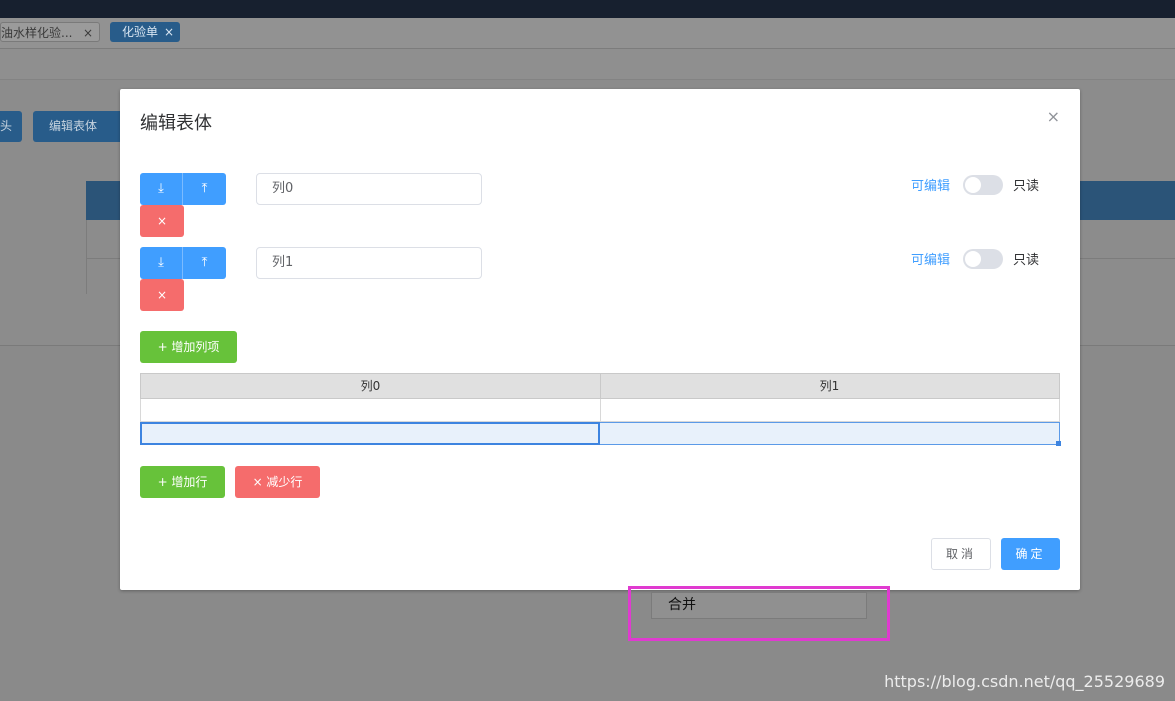 The width and height of the screenshot is (1175, 701). I want to click on add-row-button: + 增加行, so click(182, 482).